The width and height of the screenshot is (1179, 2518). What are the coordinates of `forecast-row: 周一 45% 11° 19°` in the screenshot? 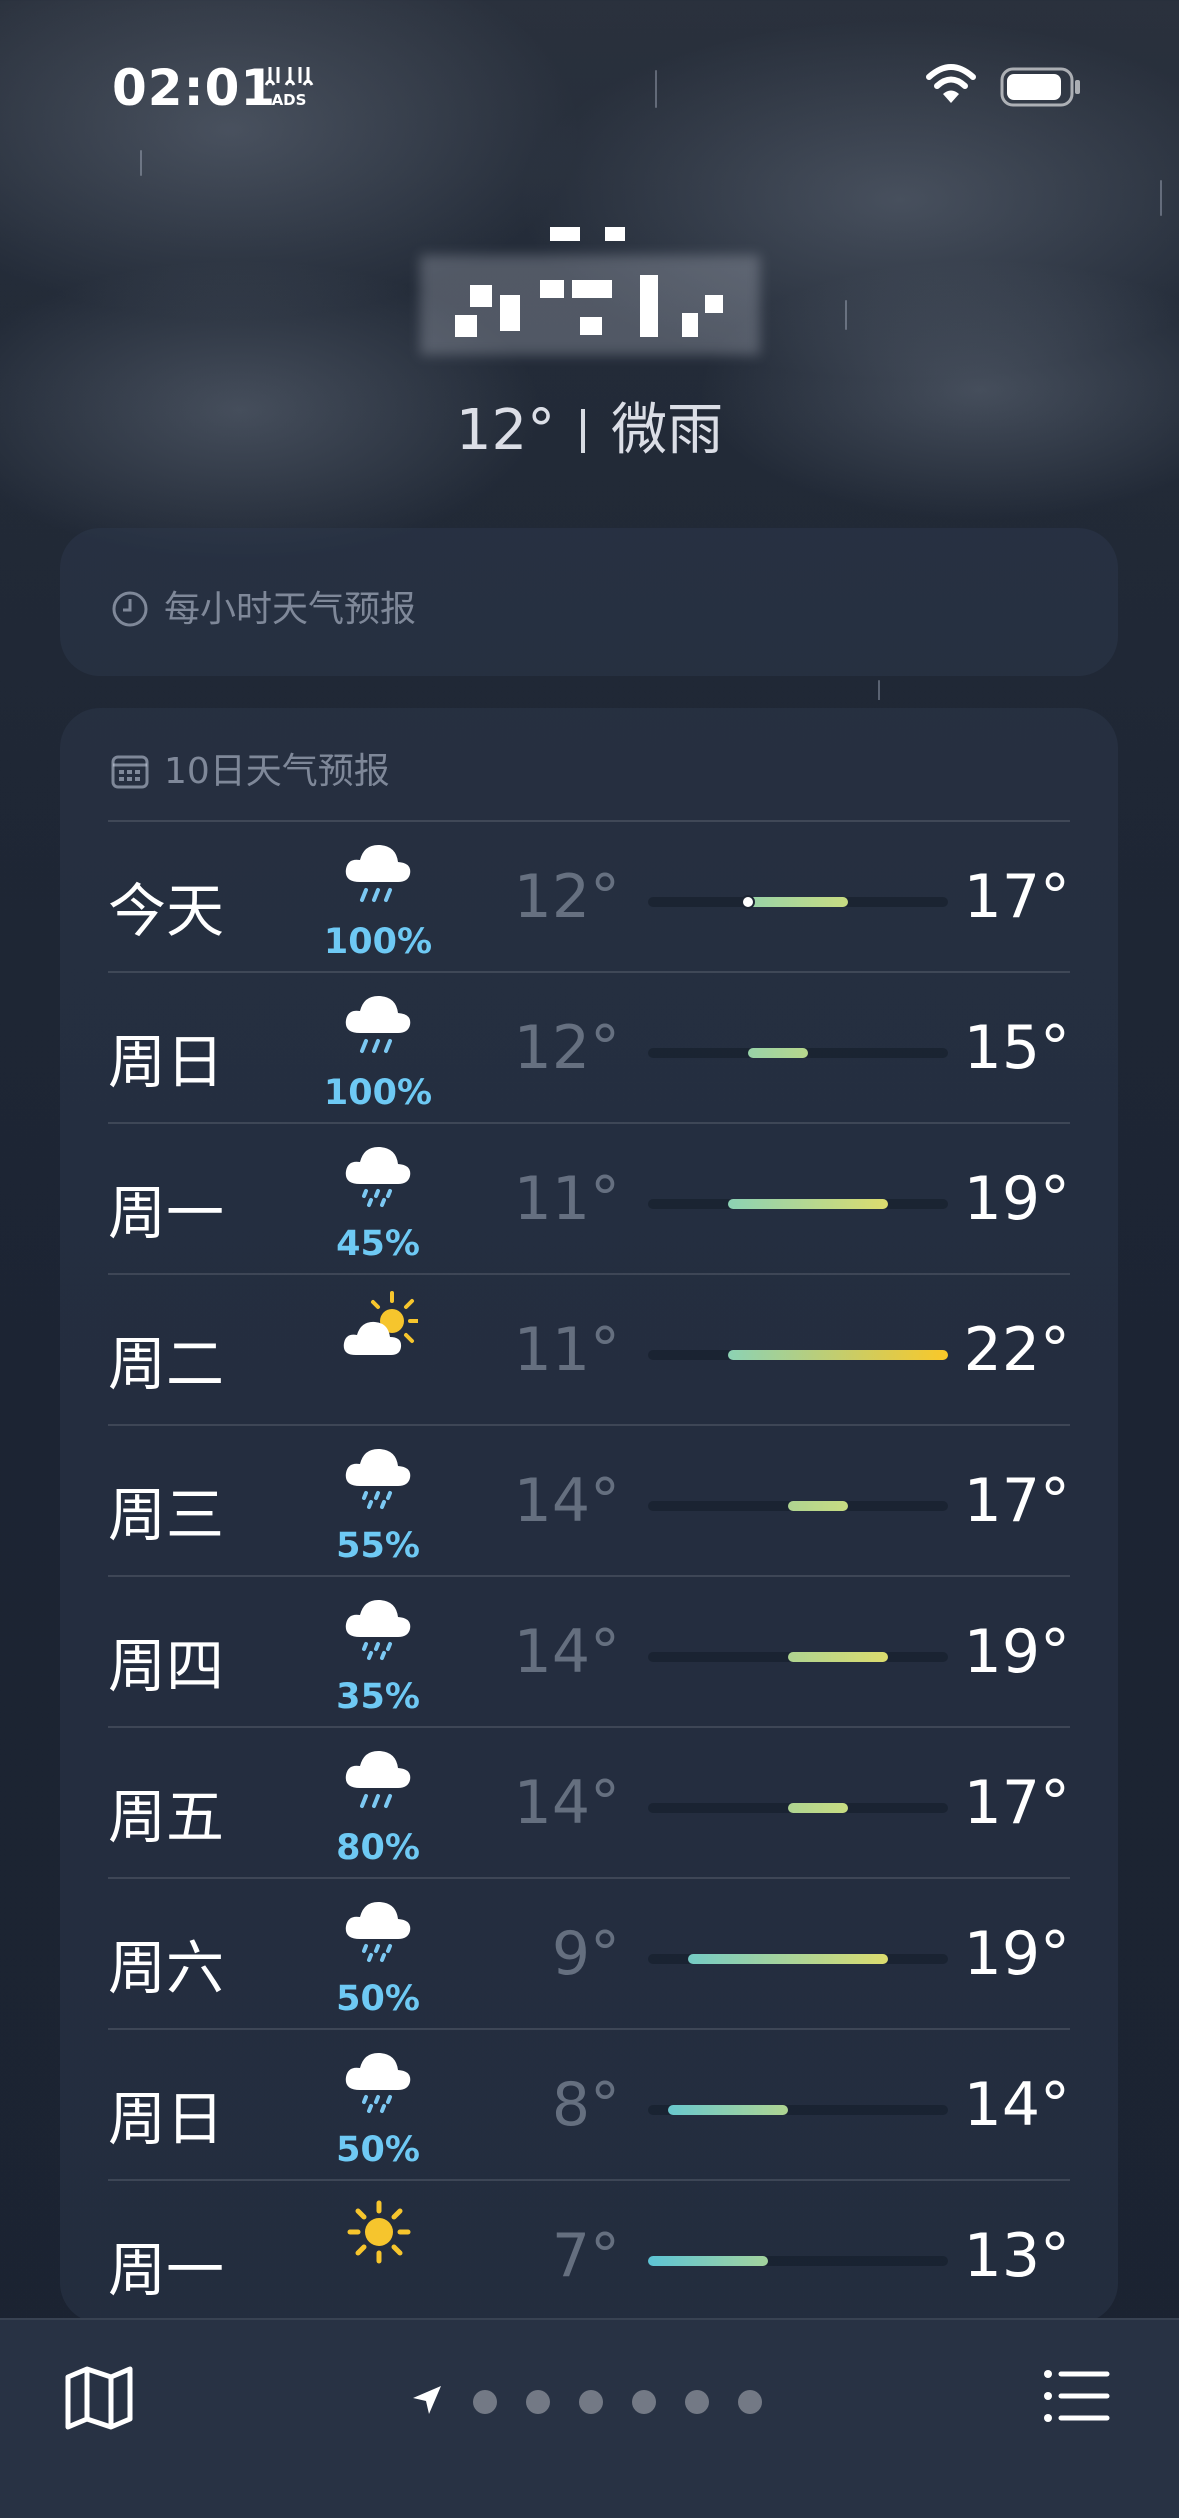 It's located at (589, 1198).